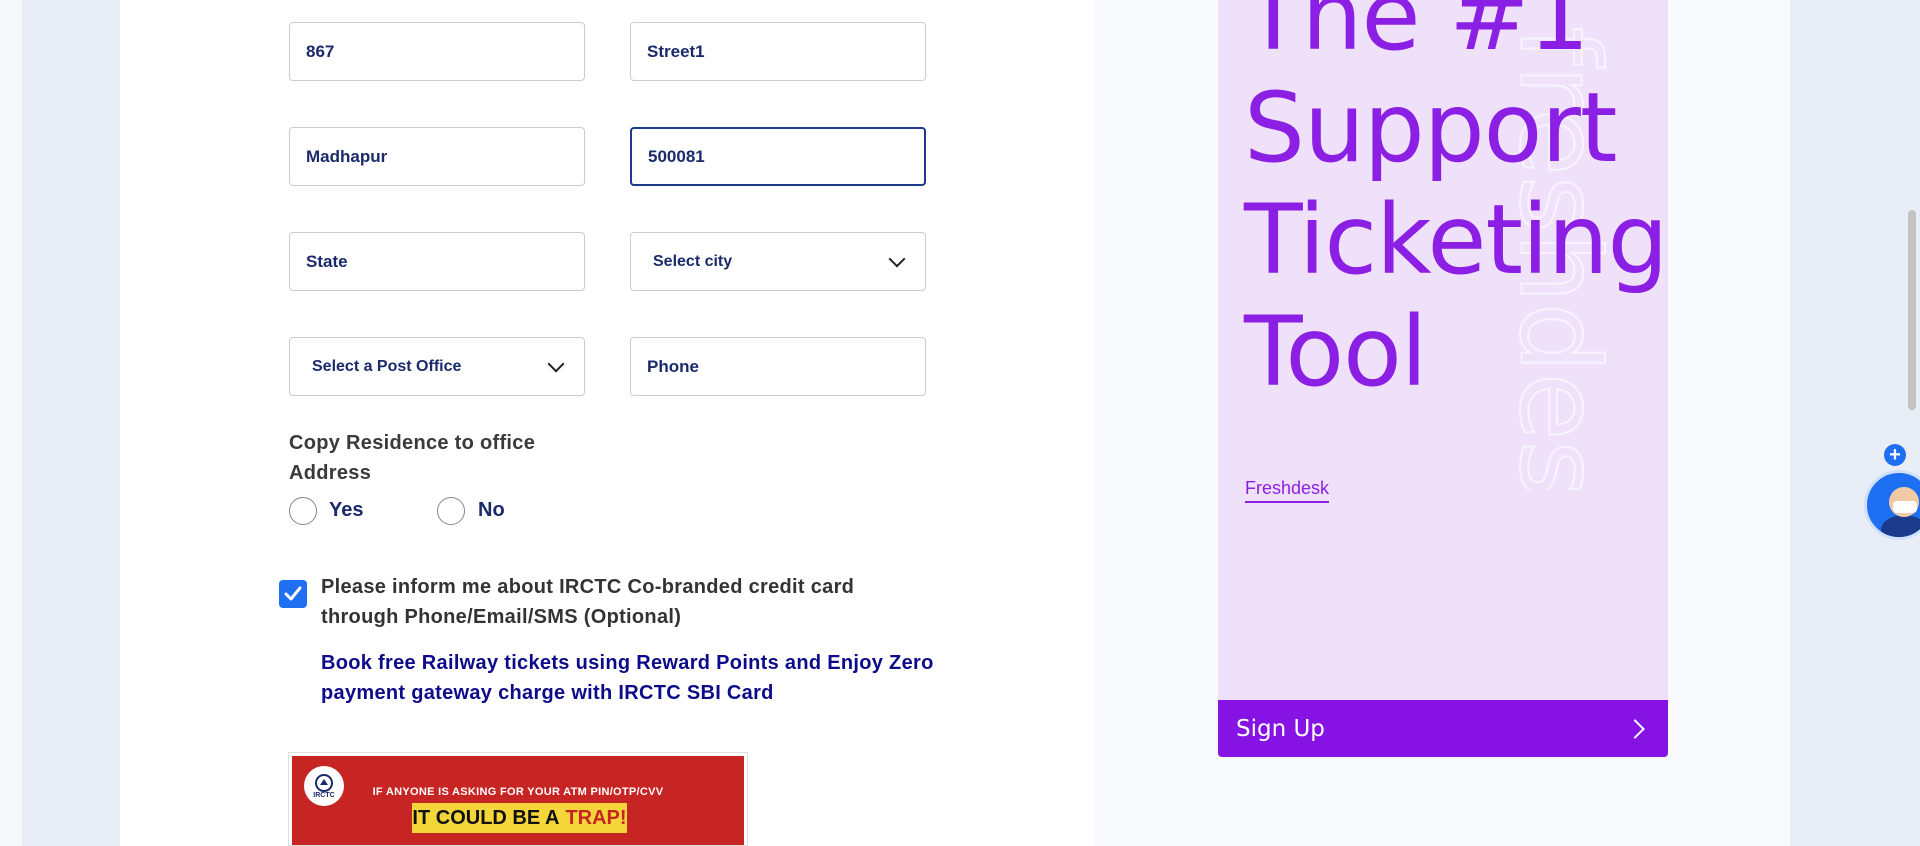  What do you see at coordinates (1905, 507) in the screenshot?
I see `avatar-mask` at bounding box center [1905, 507].